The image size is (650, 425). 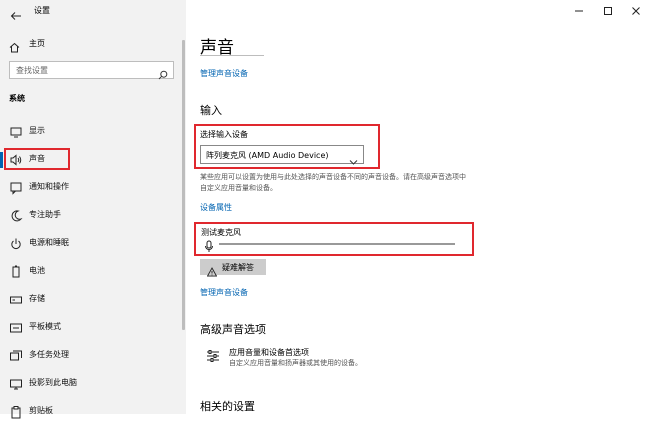 What do you see at coordinates (16, 215) in the screenshot?
I see `moon-icon` at bounding box center [16, 215].